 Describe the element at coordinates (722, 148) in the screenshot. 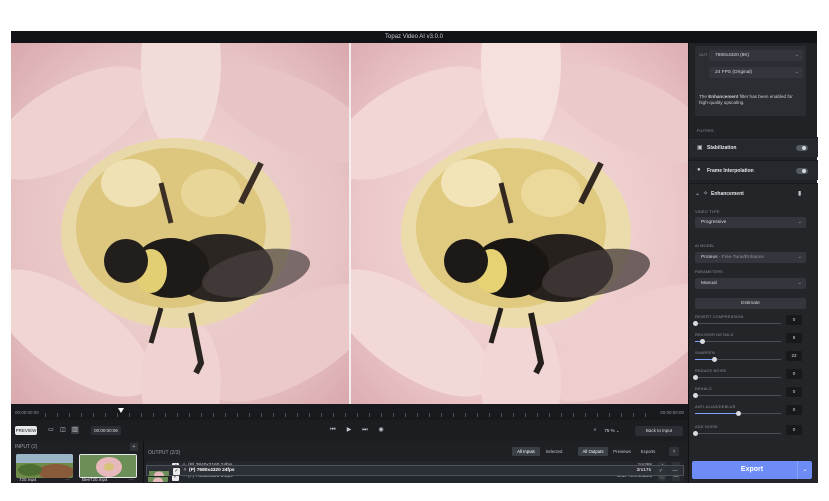

I see `stabilization-label: Stabilization` at that location.